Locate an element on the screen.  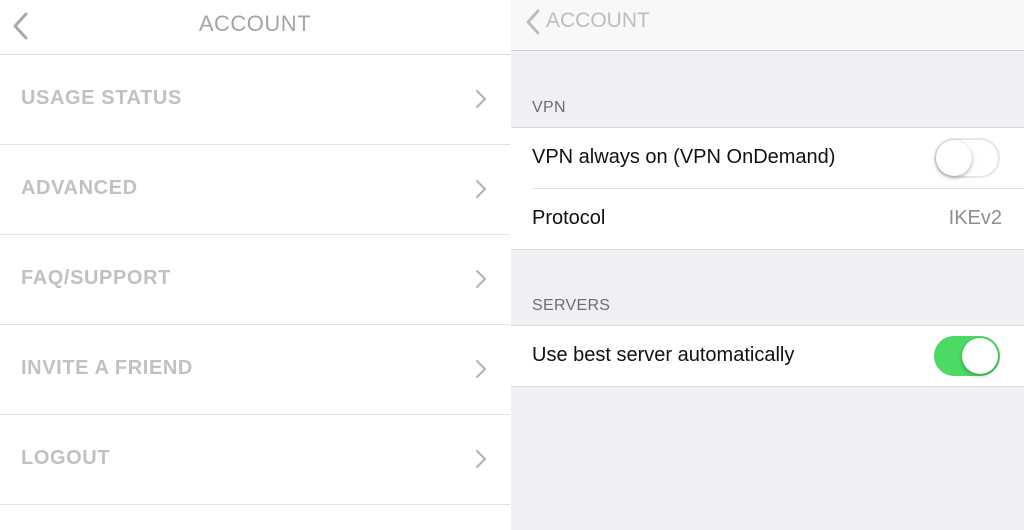
menu-item-label: ADVANCED is located at coordinates (79, 188).